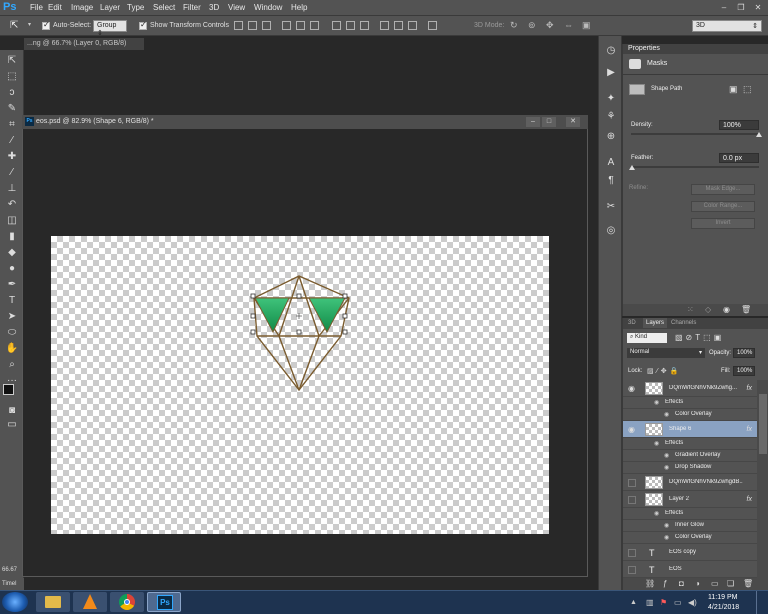 The width and height of the screenshot is (768, 614). I want to click on 3d-roll-icon: ⊚, so click(532, 25).